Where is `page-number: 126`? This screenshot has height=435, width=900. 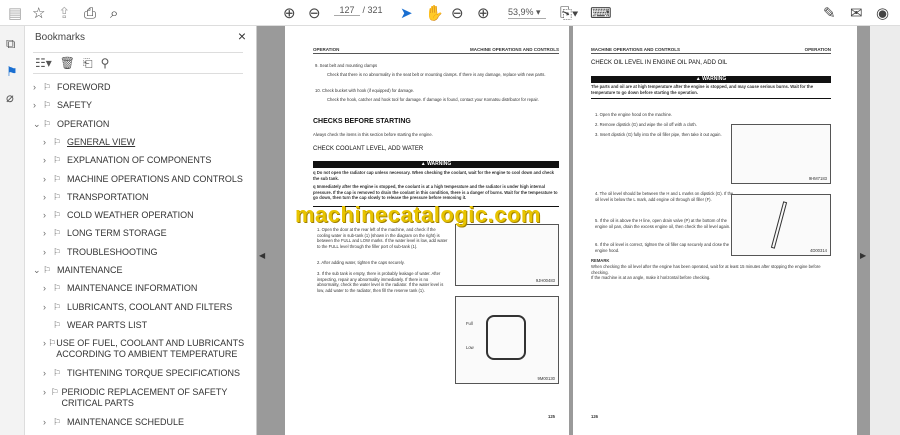 page-number: 126 is located at coordinates (594, 416).